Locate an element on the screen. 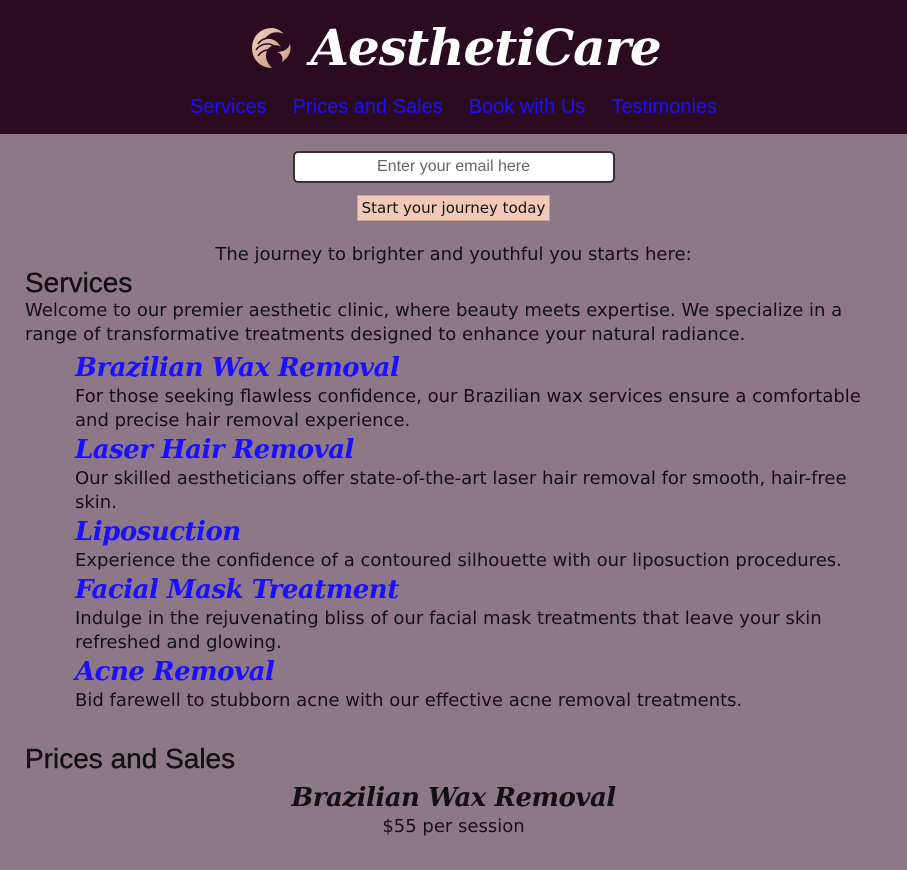 Image resolution: width=907 pixels, height=870 pixels. price-value: $55 per session is located at coordinates (453, 826).